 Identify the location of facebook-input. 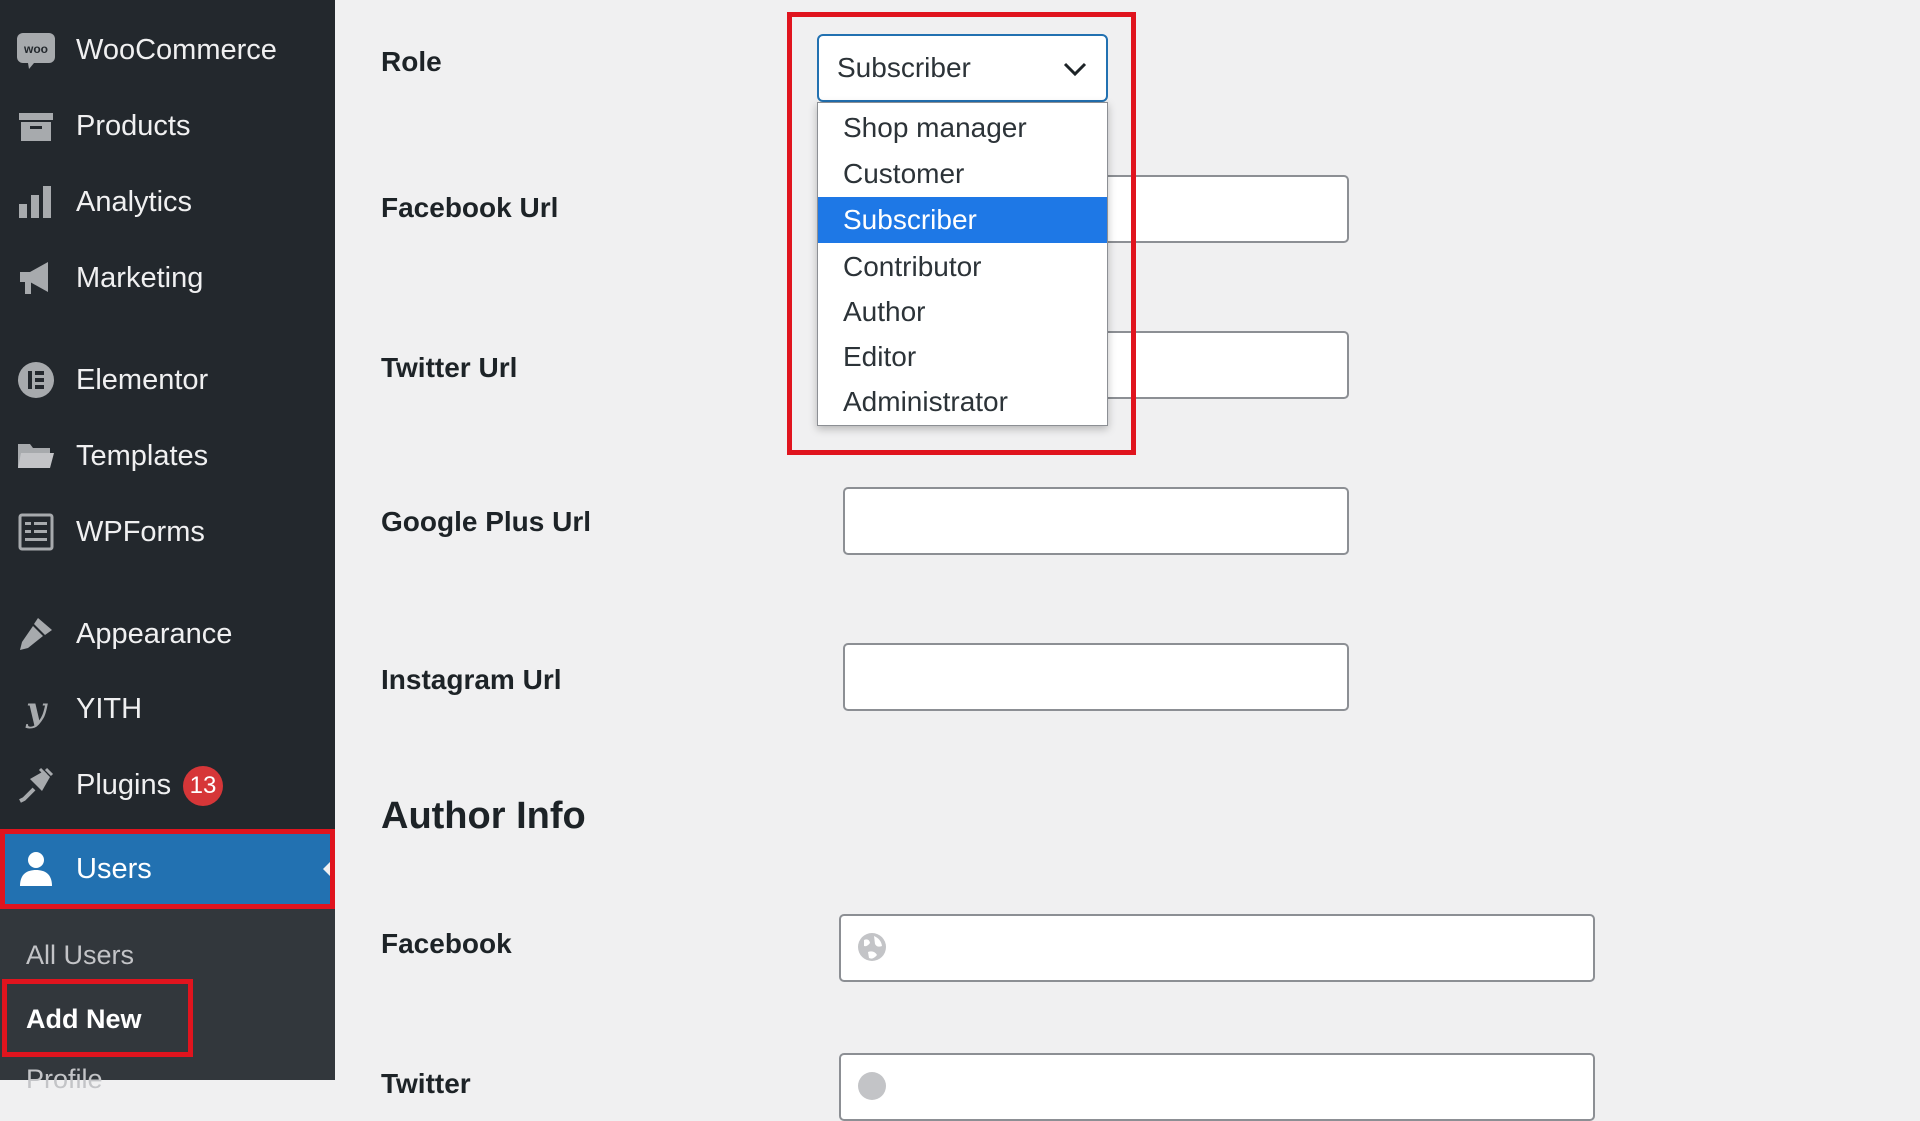
(1217, 948).